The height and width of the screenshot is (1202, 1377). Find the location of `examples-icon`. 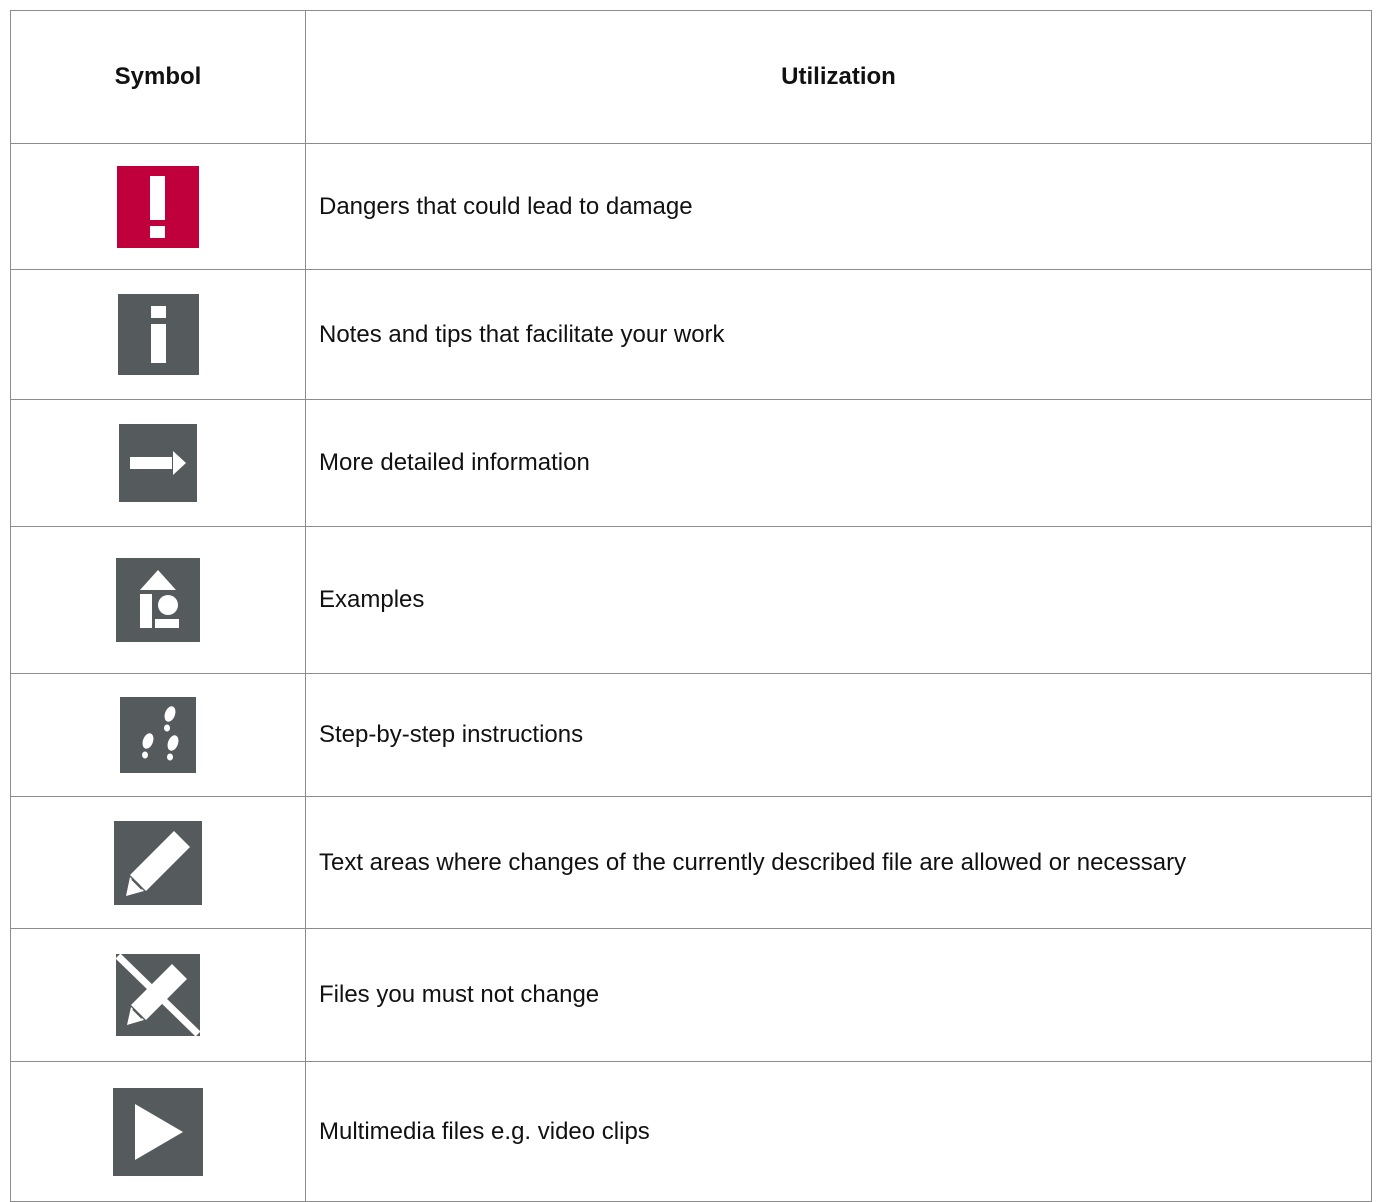

examples-icon is located at coordinates (158, 600).